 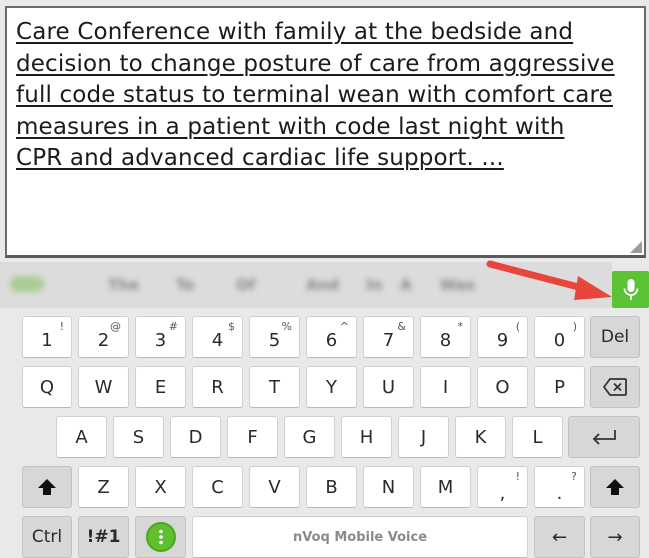 I want to click on suggestion-app-icon, so click(x=27, y=284).